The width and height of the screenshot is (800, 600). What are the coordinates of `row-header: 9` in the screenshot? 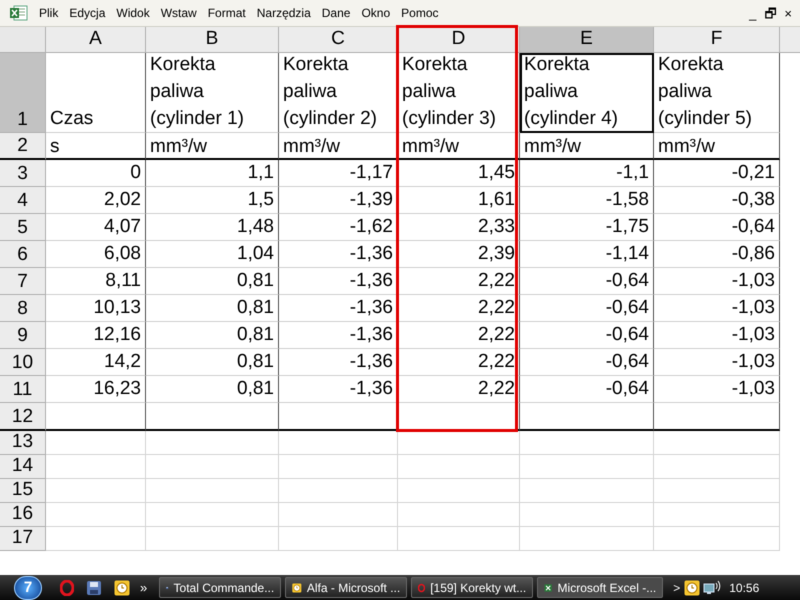 It's located at (23, 335).